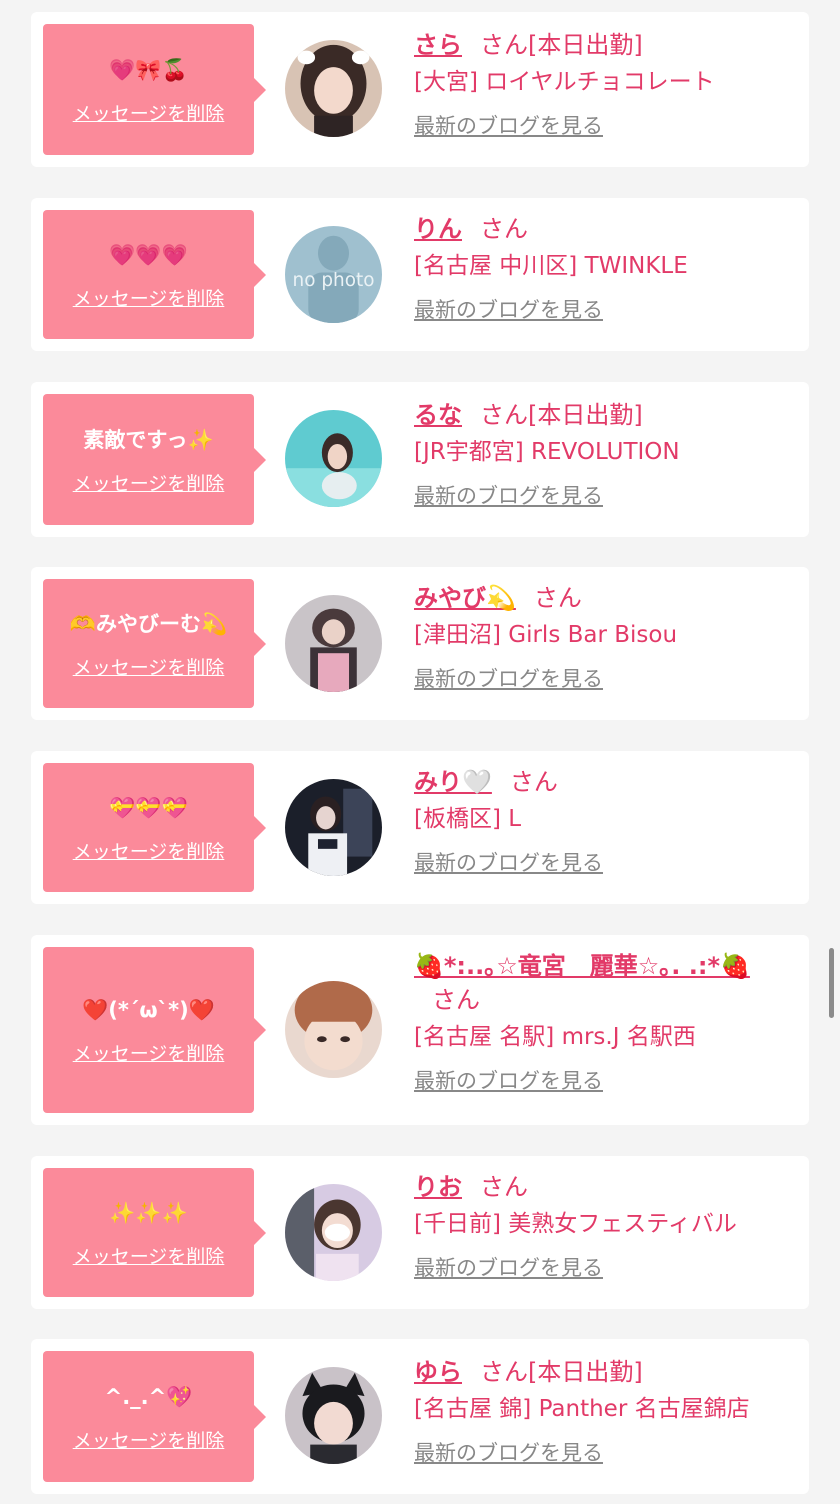 Image resolution: width=840 pixels, height=1504 pixels. I want to click on shop-text: [大宮] ロイヤルチョコレート, so click(564, 82).